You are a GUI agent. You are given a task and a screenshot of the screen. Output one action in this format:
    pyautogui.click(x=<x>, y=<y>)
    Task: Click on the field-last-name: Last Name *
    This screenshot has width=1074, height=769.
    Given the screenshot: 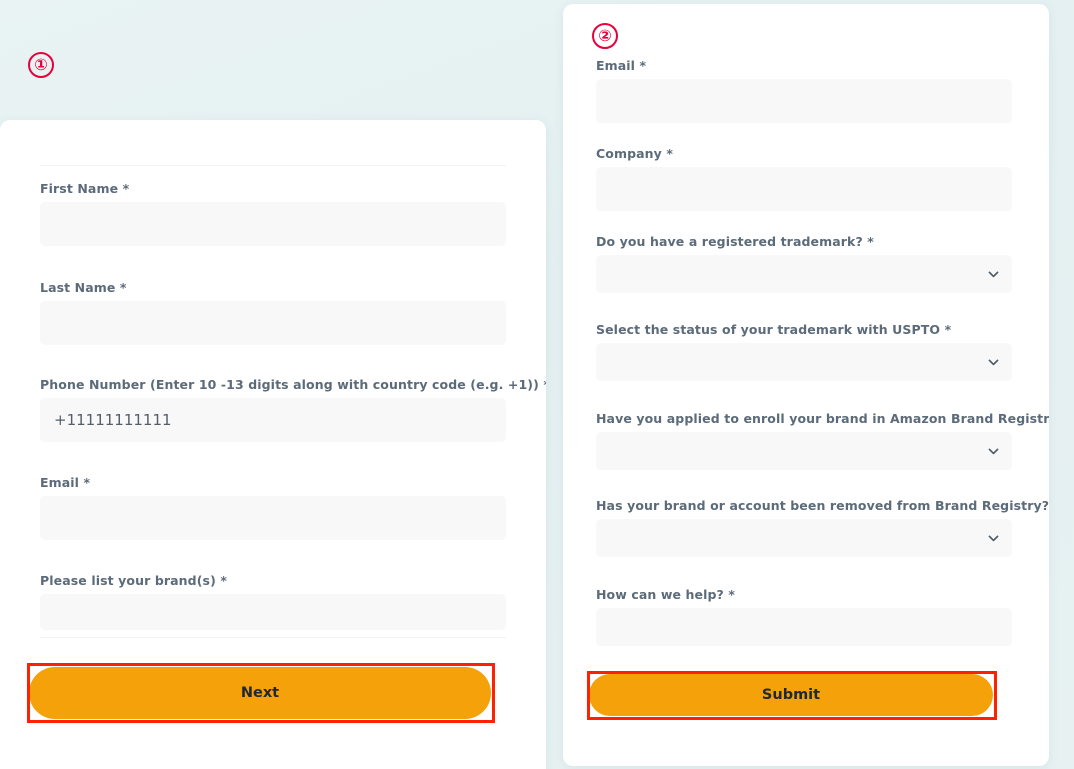 What is the action you would take?
    pyautogui.click(x=273, y=312)
    